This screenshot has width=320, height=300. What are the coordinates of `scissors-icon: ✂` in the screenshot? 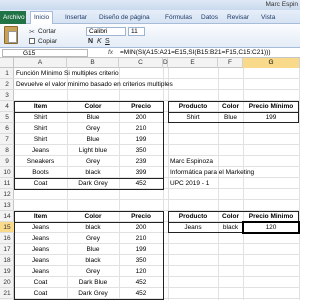 It's located at (32, 32).